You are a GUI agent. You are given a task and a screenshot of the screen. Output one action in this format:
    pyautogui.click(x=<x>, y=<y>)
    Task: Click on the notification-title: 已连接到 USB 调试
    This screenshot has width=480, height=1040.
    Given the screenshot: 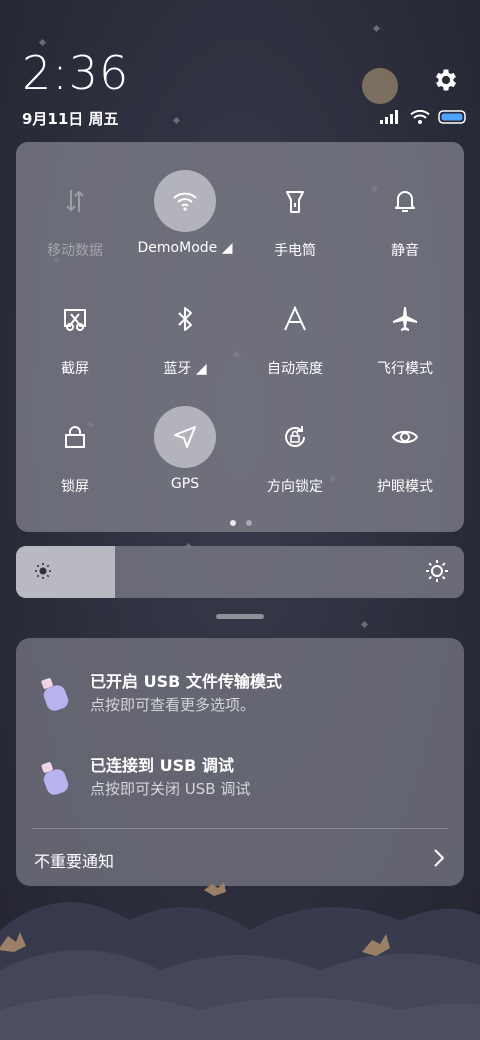 What is the action you would take?
    pyautogui.click(x=162, y=765)
    